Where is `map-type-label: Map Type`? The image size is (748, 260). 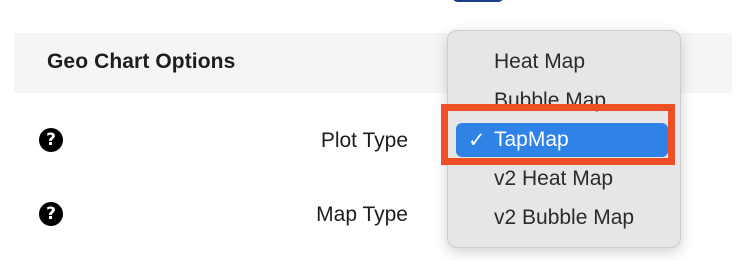 map-type-label: Map Type is located at coordinates (362, 214).